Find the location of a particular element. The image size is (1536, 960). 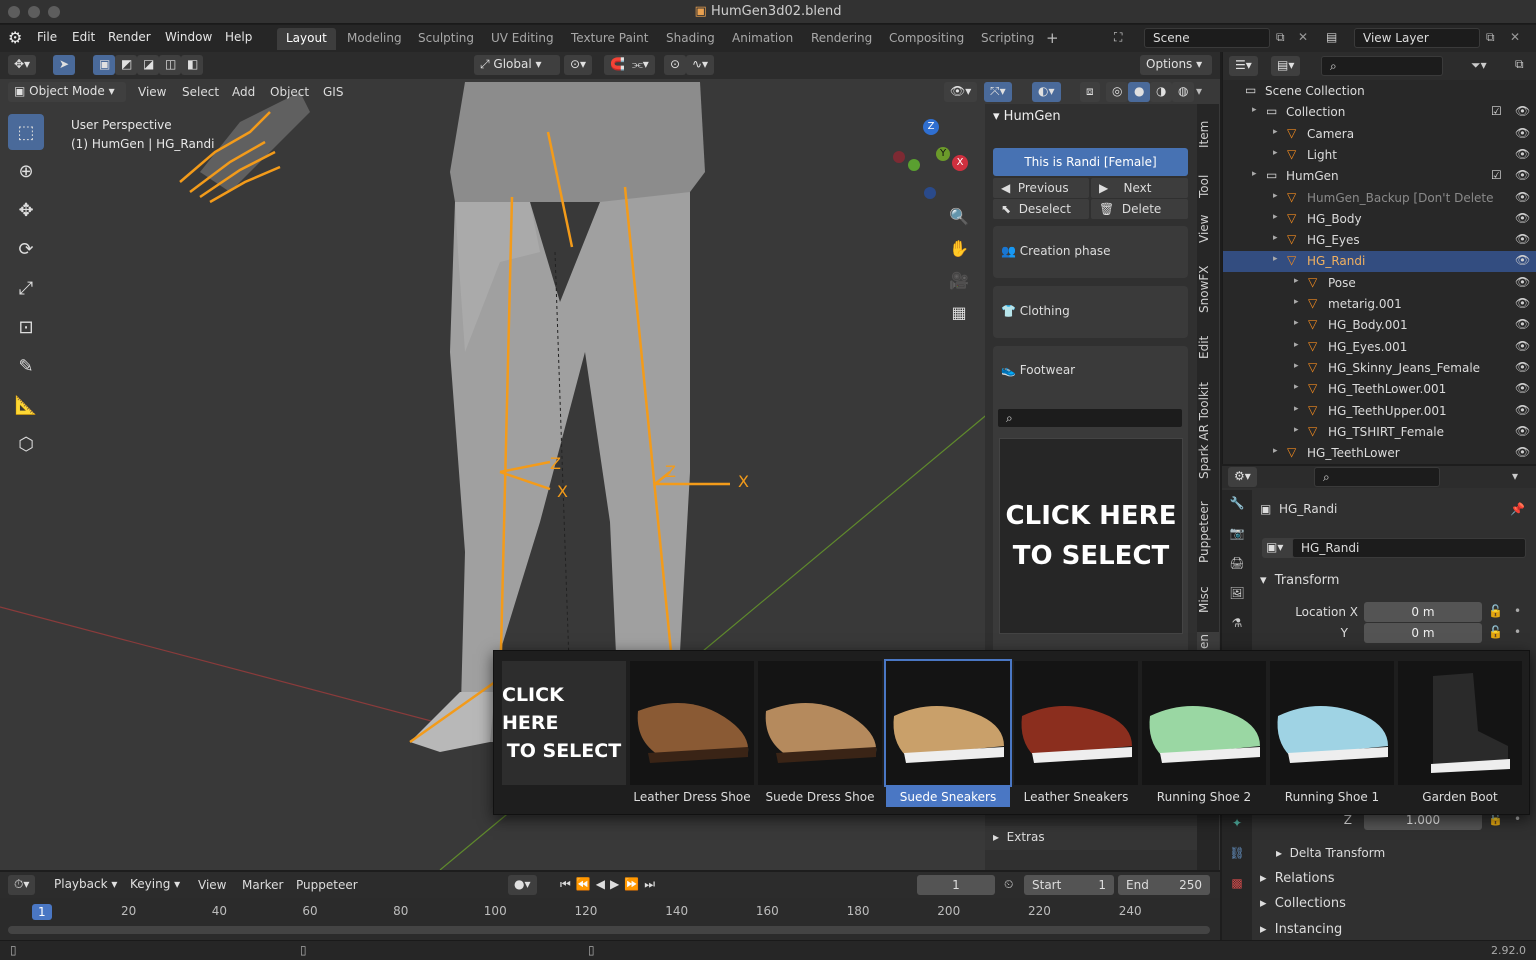

timeline-menu-puppeteer: Puppeteer is located at coordinates (327, 885).